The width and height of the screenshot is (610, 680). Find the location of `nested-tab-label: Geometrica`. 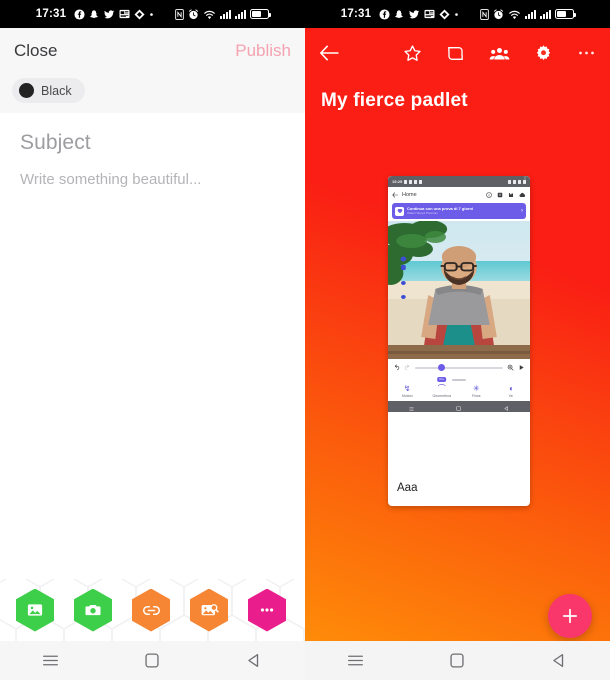

nested-tab-label: Geometrica is located at coordinates (442, 396).